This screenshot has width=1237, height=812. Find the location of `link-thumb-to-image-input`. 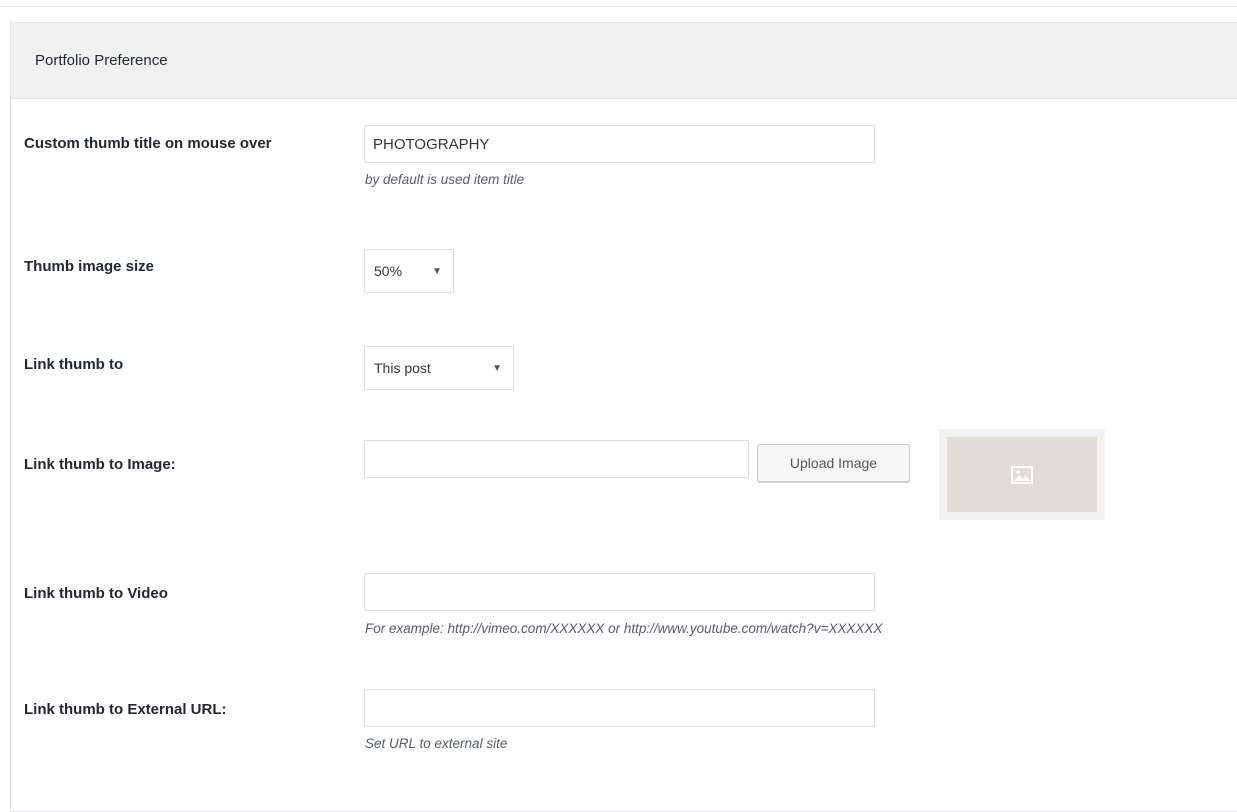

link-thumb-to-image-input is located at coordinates (556, 459).